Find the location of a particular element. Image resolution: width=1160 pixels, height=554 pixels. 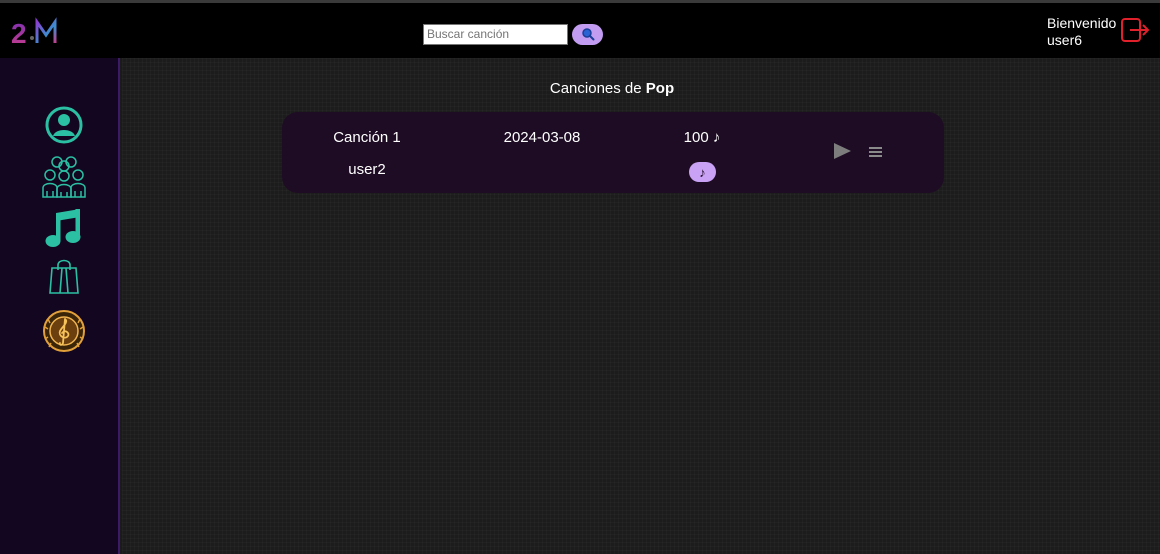

search-input is located at coordinates (495, 34).